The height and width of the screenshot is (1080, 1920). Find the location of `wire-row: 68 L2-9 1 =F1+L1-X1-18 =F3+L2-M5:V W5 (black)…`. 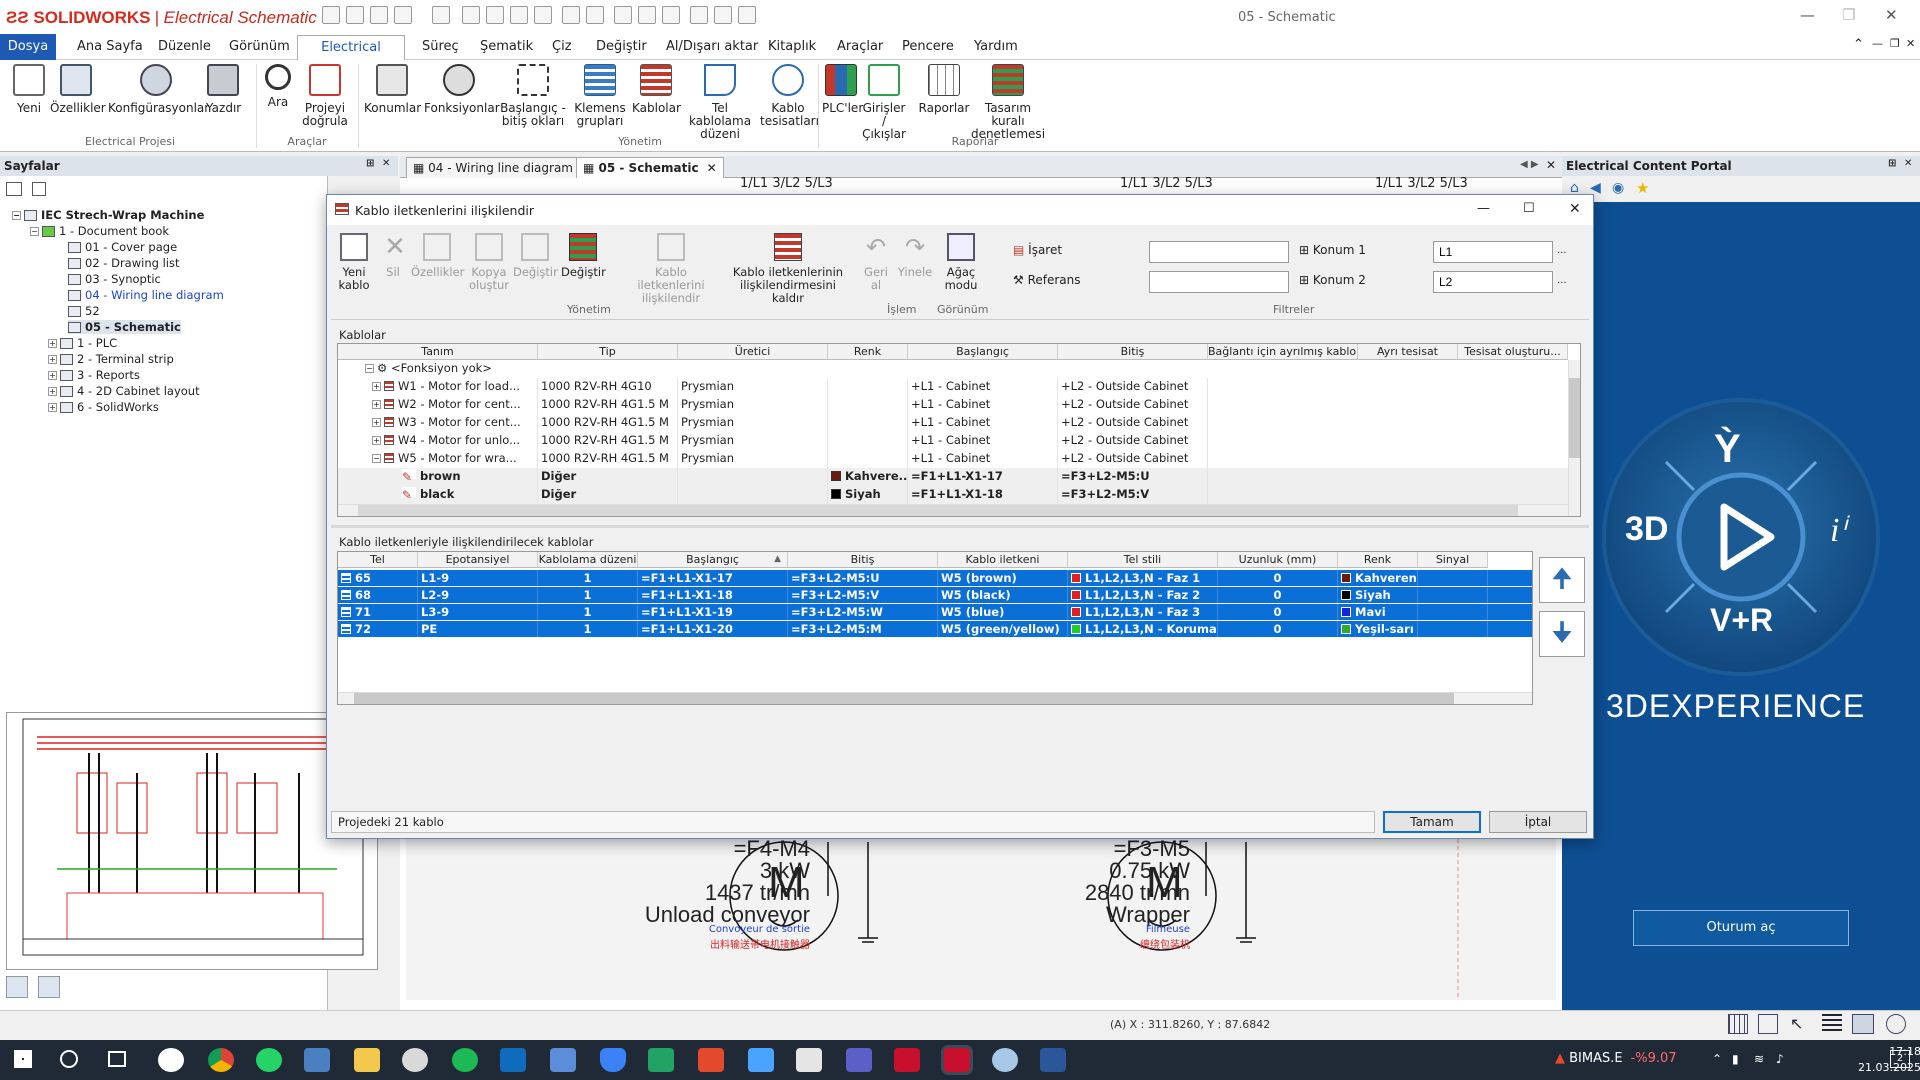

wire-row: 68 L2-9 1 =F1+L1-X1-18 =F3+L2-M5:V W5 (black)… is located at coordinates (935, 595).